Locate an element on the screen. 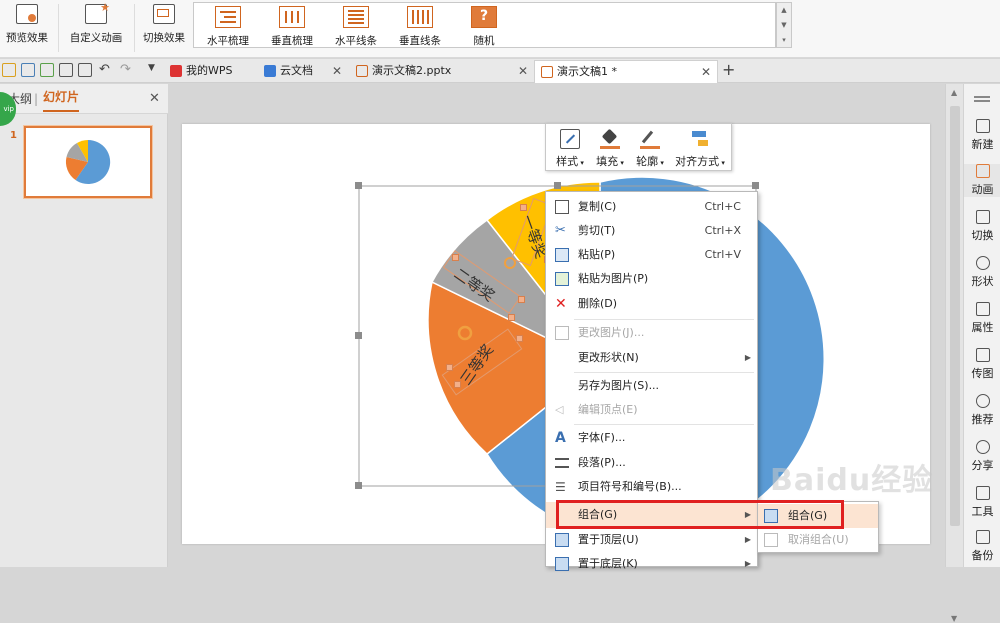 The image size is (1000, 623). export-icon is located at coordinates (47, 70).